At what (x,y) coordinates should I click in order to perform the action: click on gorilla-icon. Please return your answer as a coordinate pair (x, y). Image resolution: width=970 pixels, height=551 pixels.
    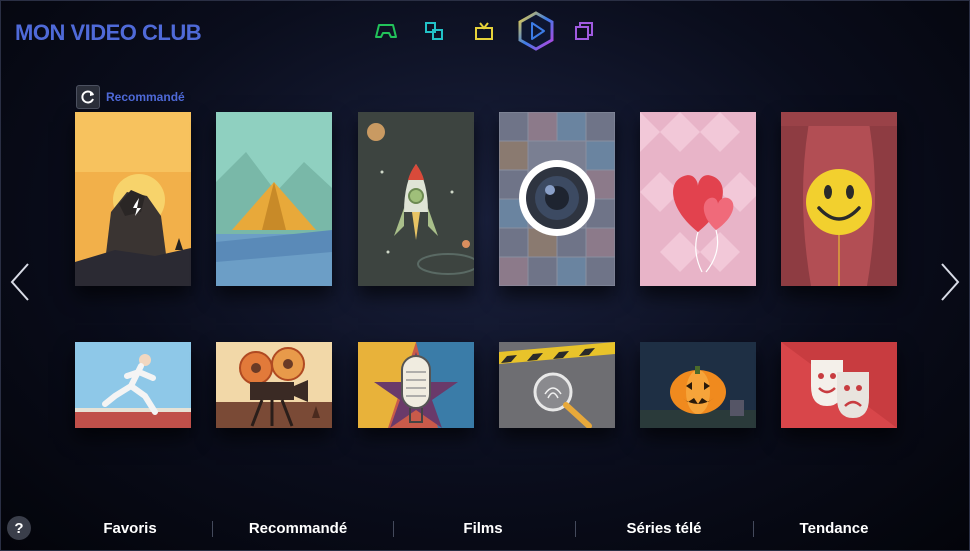
    Looking at the image, I should click on (133, 199).